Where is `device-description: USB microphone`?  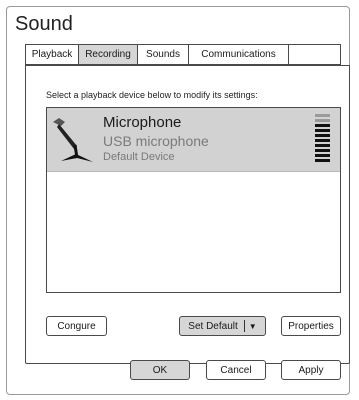 device-description: USB microphone is located at coordinates (156, 141).